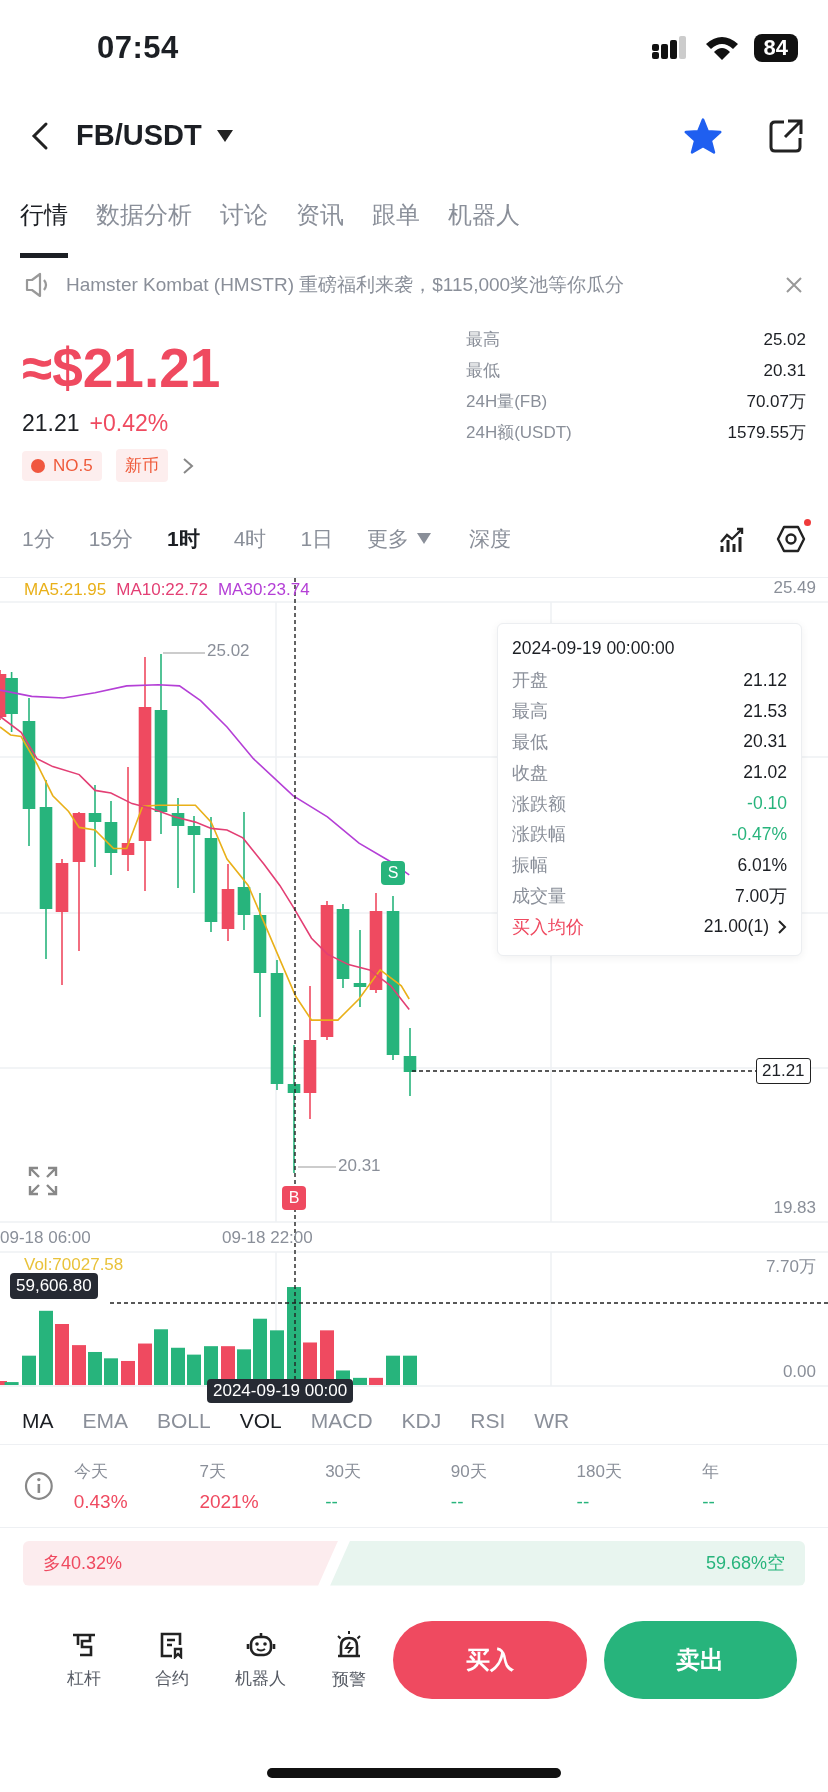  Describe the element at coordinates (483, 340) in the screenshot. I see `stat-label: 最高` at that location.